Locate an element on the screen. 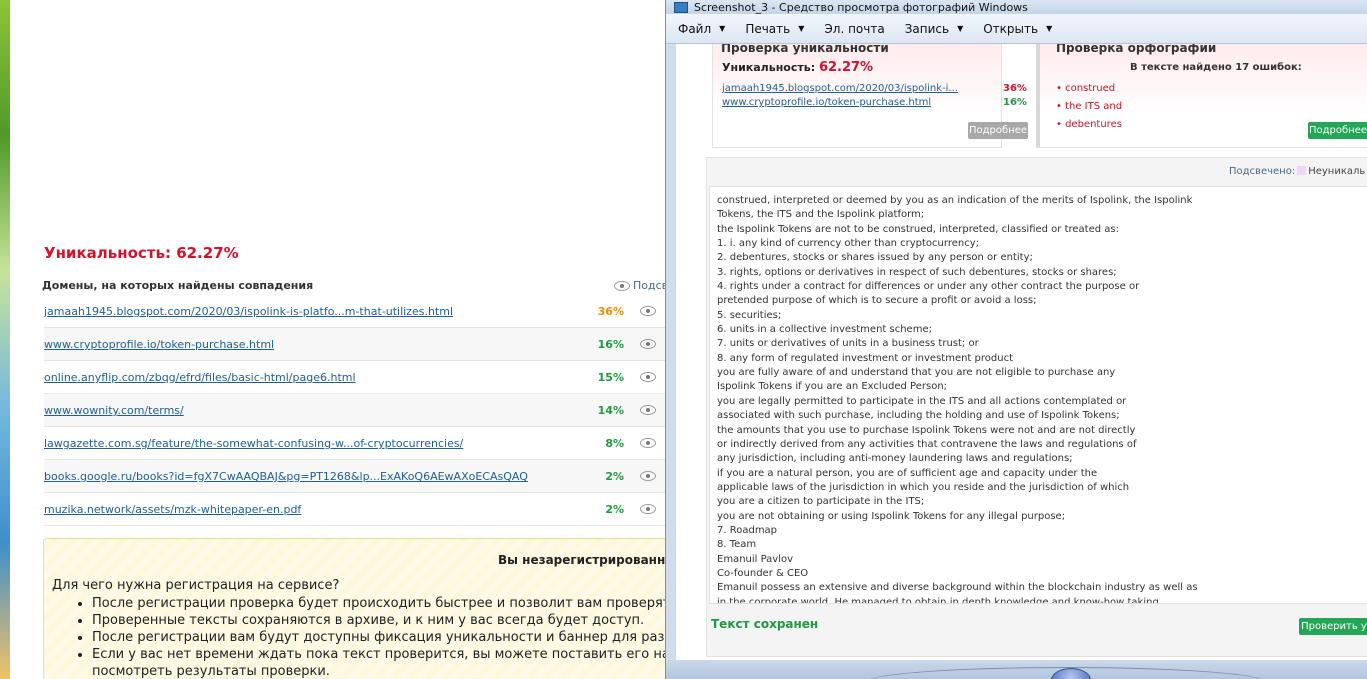  menu-item: Открыть ▼ is located at coordinates (1017, 29).